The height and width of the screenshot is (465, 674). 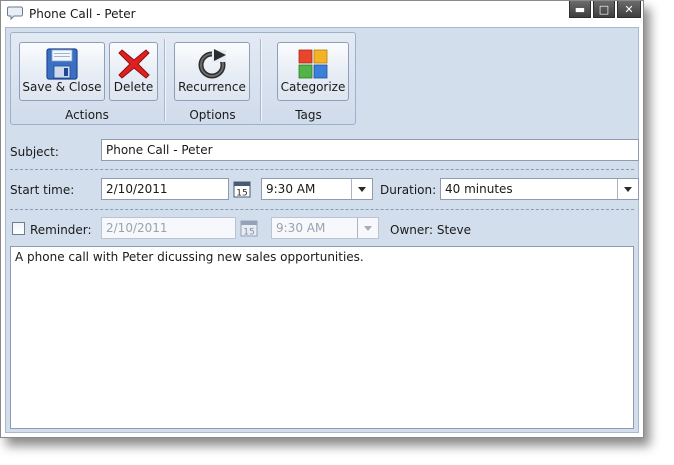 What do you see at coordinates (165, 189) in the screenshot?
I see `start-date-input: 2/10/2011` at bounding box center [165, 189].